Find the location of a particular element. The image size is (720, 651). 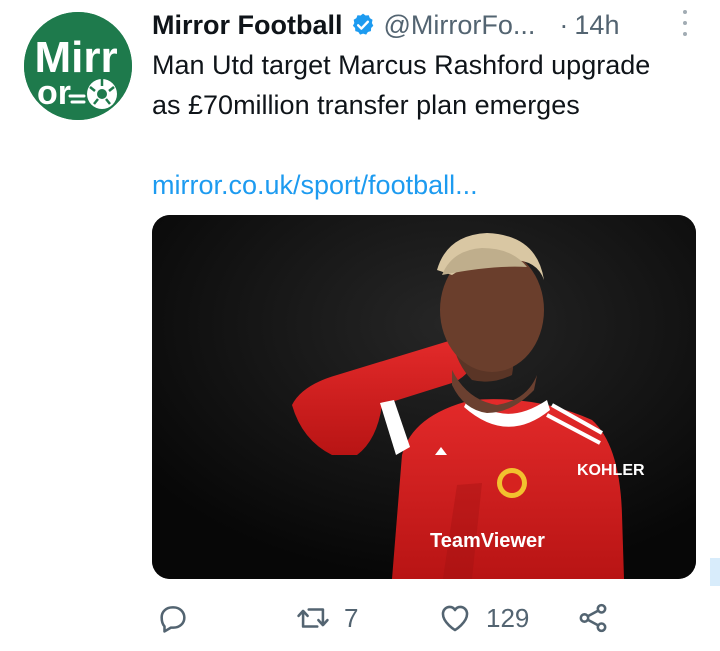

retweet-button: 7 is located at coordinates (327, 618).